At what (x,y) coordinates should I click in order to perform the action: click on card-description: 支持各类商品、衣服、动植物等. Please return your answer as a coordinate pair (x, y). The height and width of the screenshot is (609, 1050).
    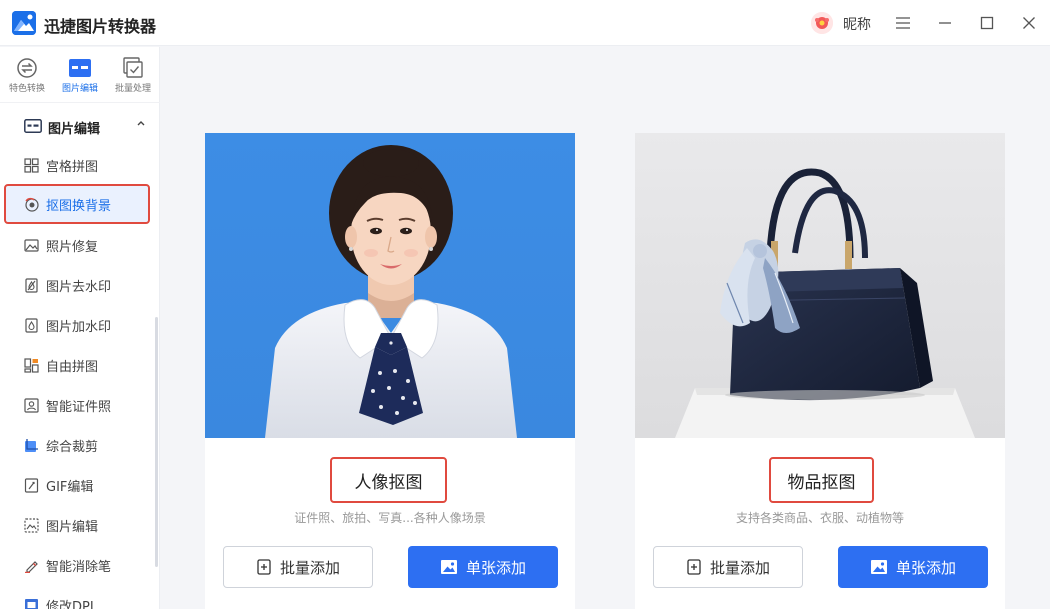
    Looking at the image, I should click on (819, 518).